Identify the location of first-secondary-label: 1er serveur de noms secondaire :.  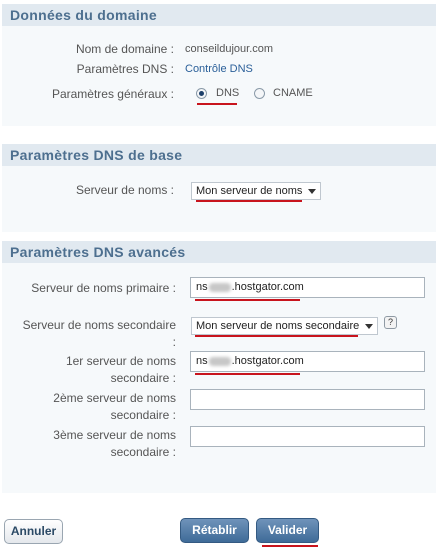
(120, 369).